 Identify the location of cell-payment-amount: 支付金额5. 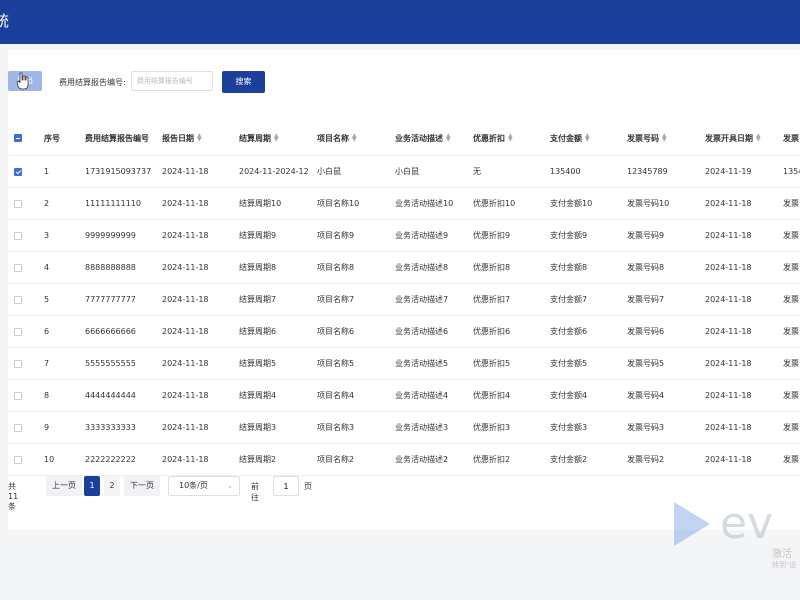
(568, 363).